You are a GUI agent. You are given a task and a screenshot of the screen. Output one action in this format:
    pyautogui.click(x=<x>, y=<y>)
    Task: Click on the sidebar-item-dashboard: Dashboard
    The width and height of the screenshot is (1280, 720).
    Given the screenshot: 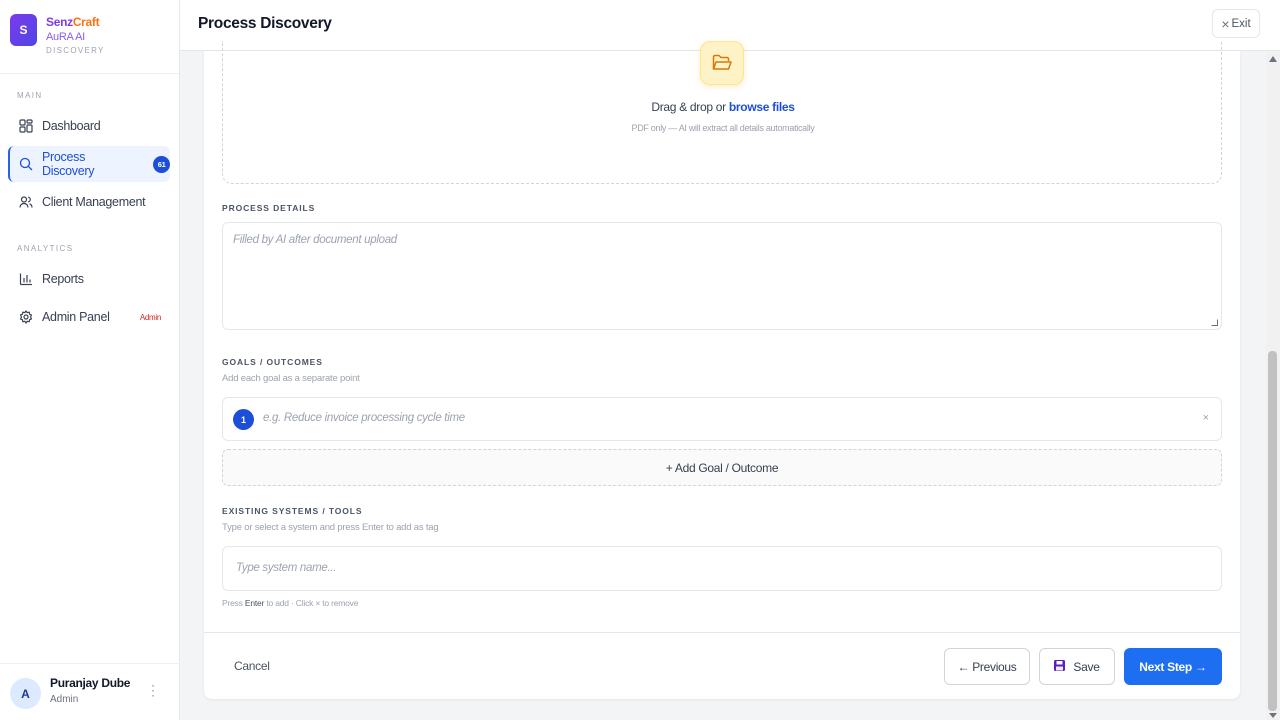 What is the action you would take?
    pyautogui.click(x=89, y=126)
    